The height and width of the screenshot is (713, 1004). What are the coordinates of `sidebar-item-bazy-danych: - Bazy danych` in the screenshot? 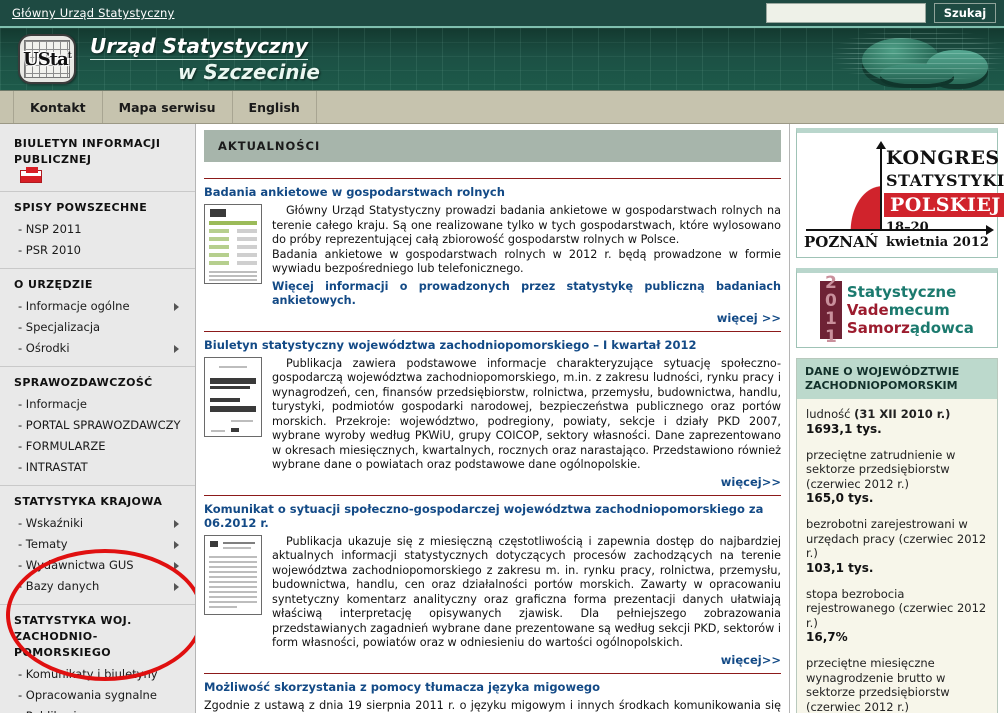 It's located at (97, 586).